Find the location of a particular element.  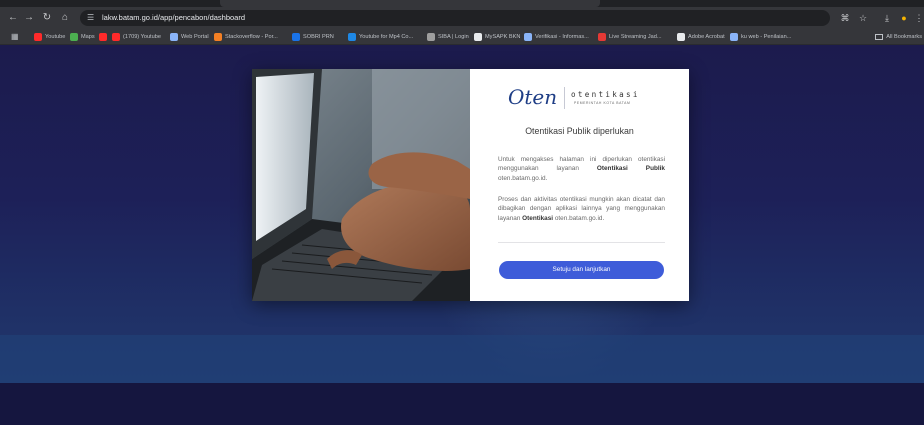

site-info-icon: ☰ is located at coordinates (92, 18).